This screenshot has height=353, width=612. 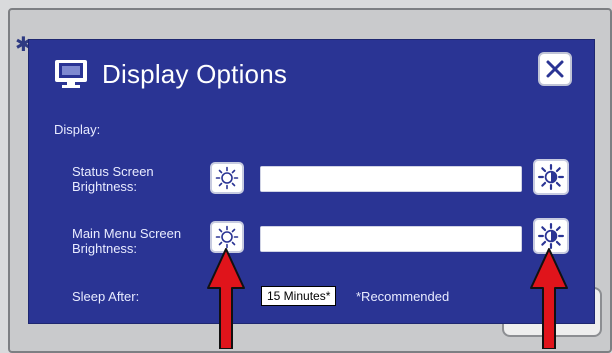 I want to click on arrow-annotation-left, so click(x=226, y=298).